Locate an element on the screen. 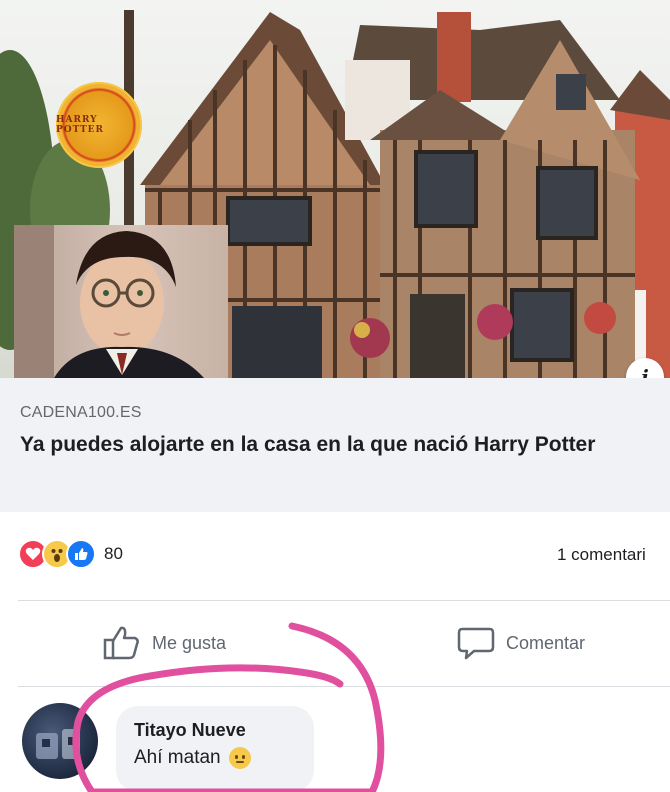  comment-text-row: Ahí matan is located at coordinates (215, 758).